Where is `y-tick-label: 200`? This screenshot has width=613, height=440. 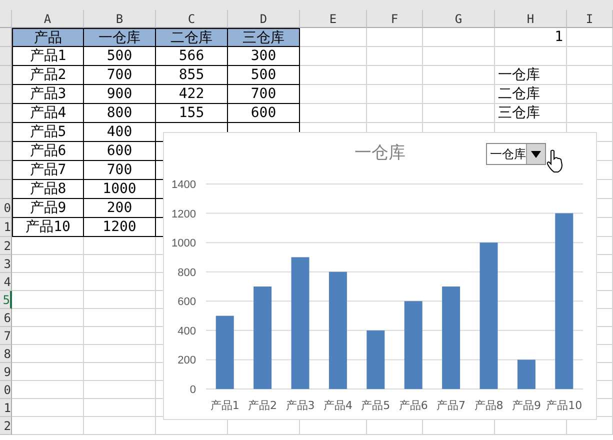 y-tick-label: 200 is located at coordinates (187, 360).